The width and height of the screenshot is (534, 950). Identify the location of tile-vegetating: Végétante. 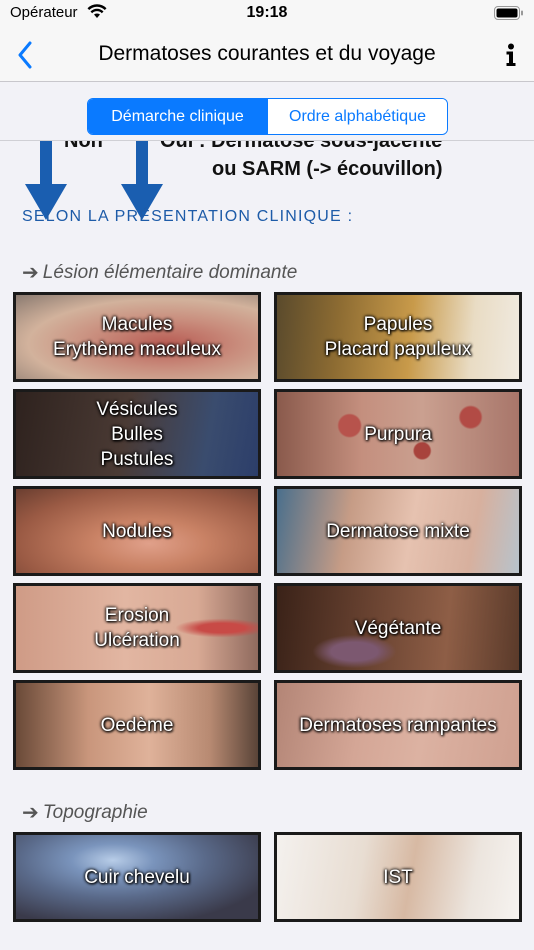
(398, 628).